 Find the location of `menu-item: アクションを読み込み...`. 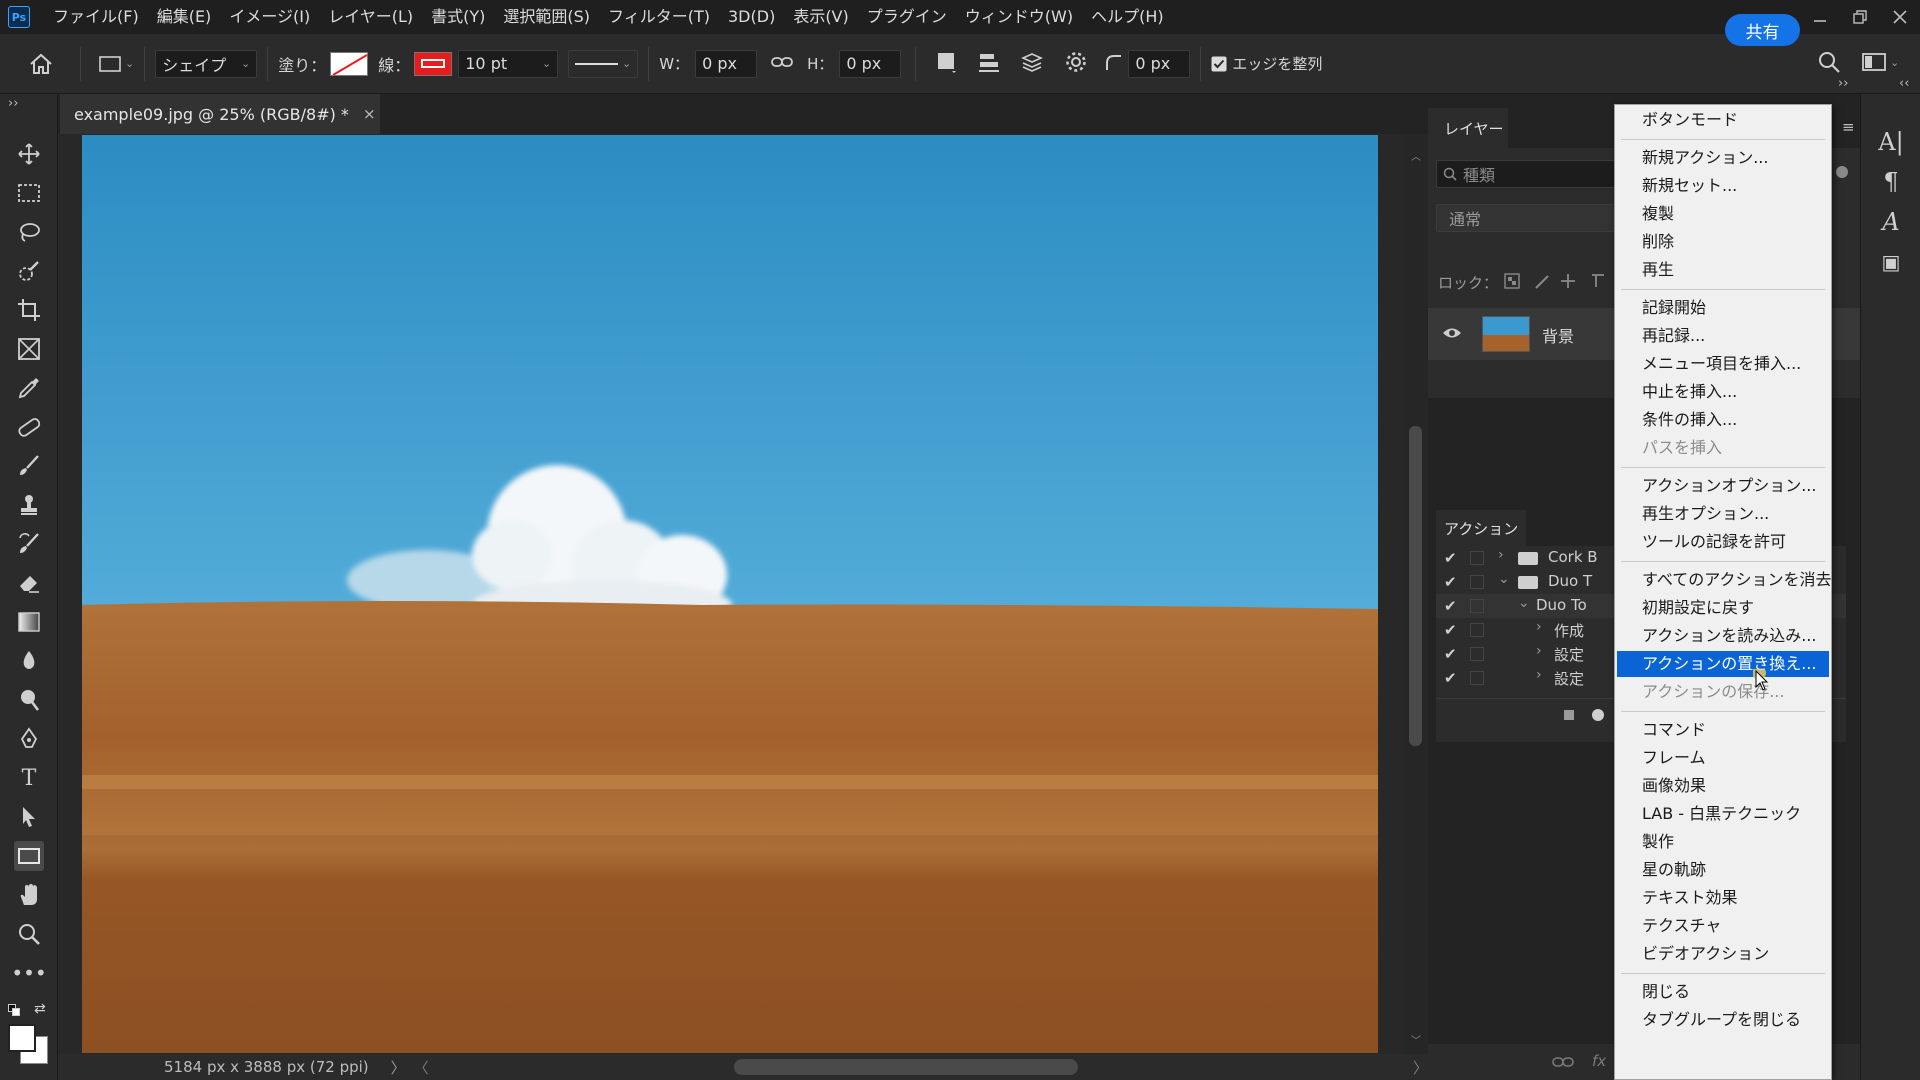

menu-item: アクションを読み込み... is located at coordinates (1723, 636).